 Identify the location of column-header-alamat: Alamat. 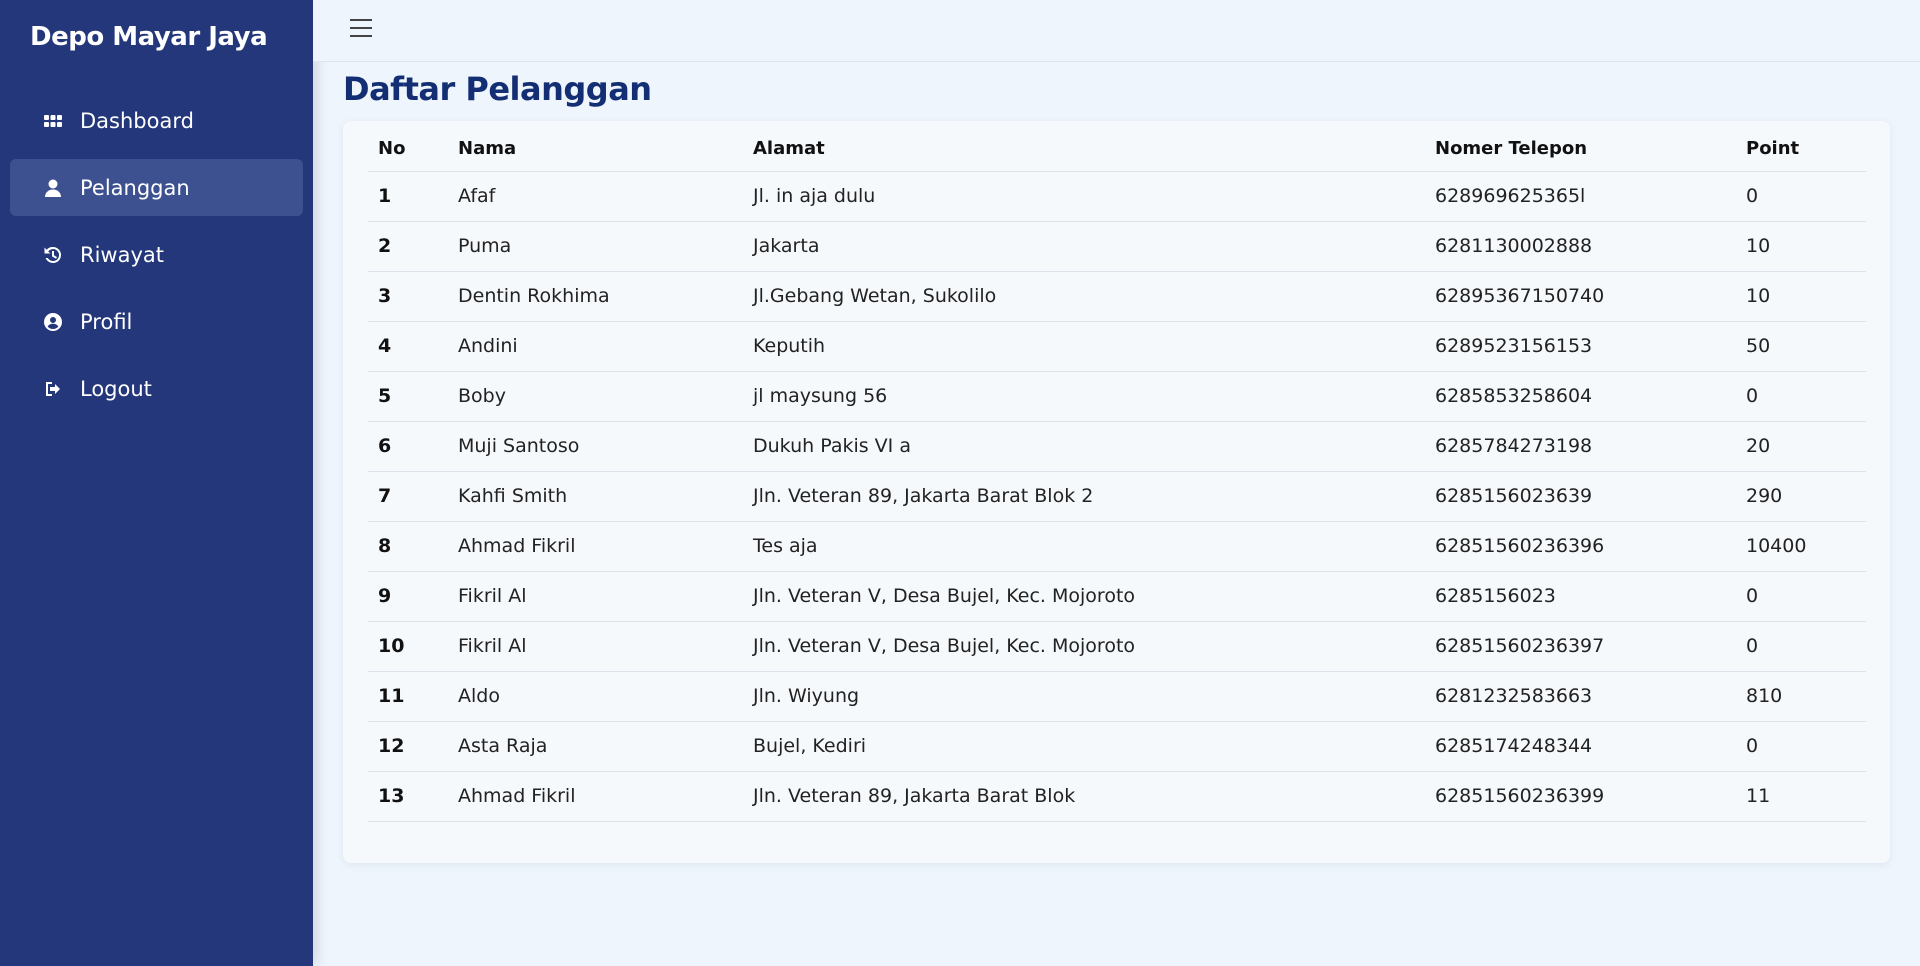
(1084, 146).